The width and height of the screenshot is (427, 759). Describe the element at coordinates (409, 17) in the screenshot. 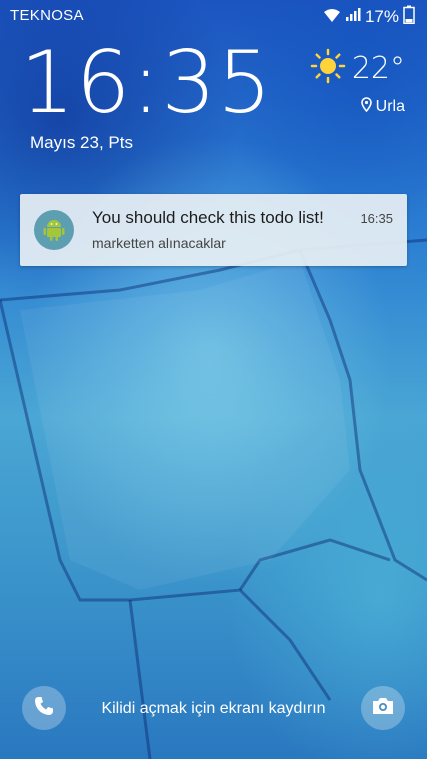

I see `battery-icon` at that location.